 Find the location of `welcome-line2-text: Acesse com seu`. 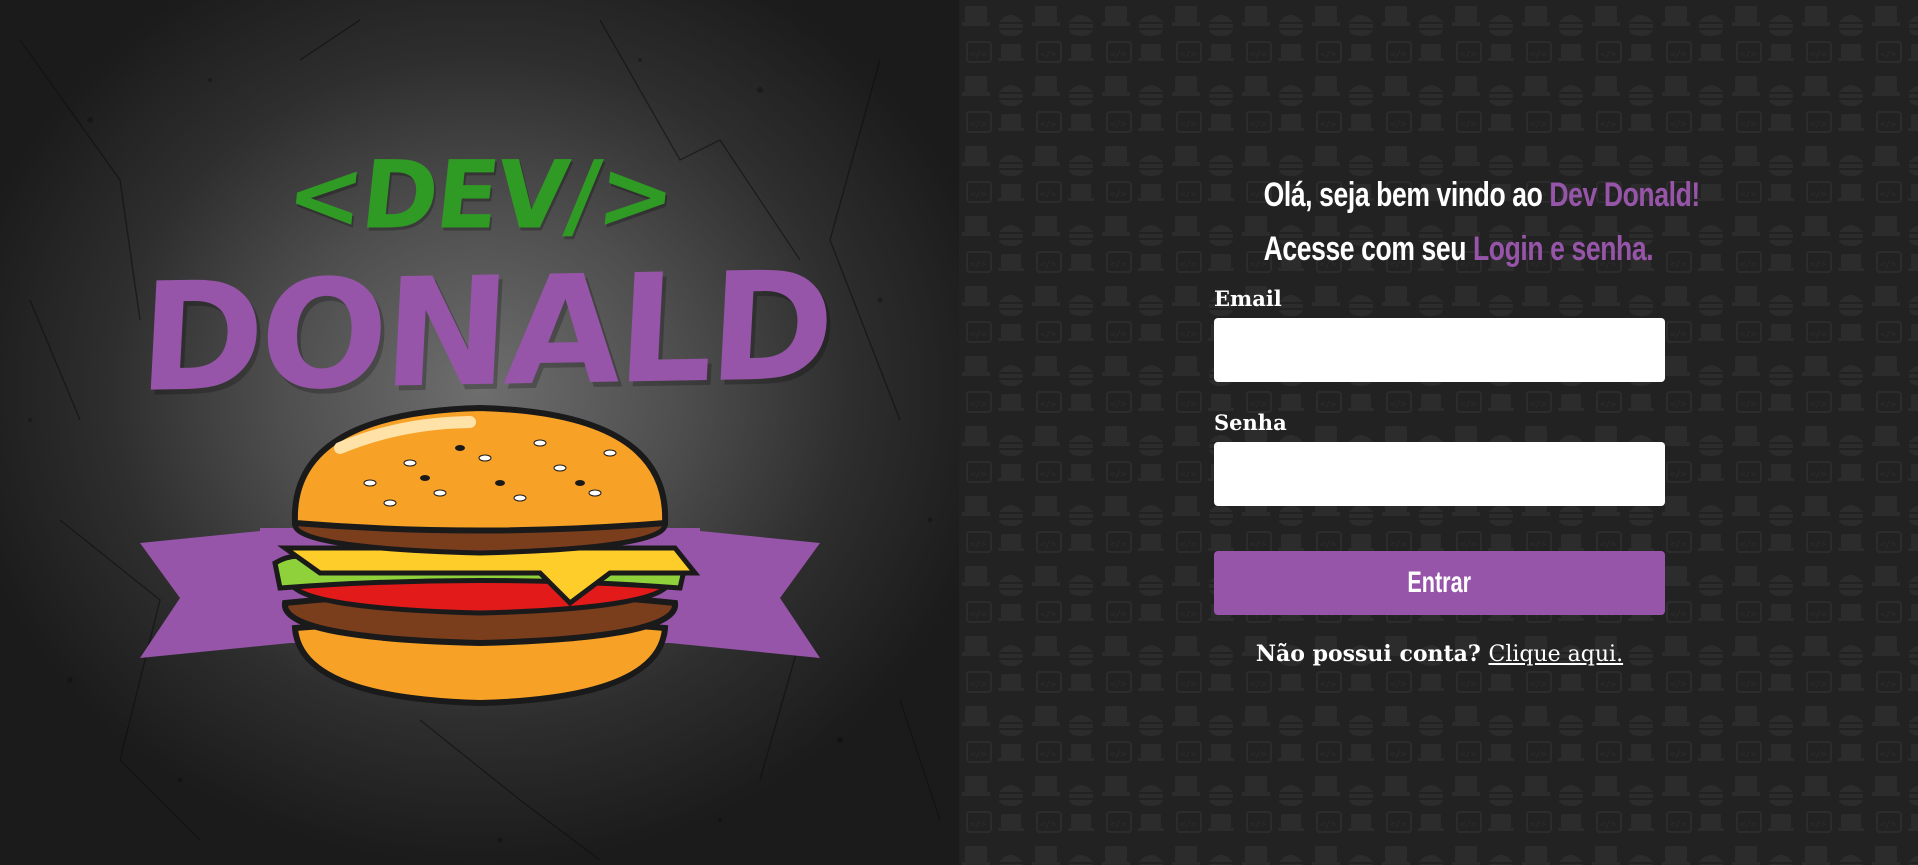

welcome-line2-text: Acesse com seu is located at coordinates (1368, 249).